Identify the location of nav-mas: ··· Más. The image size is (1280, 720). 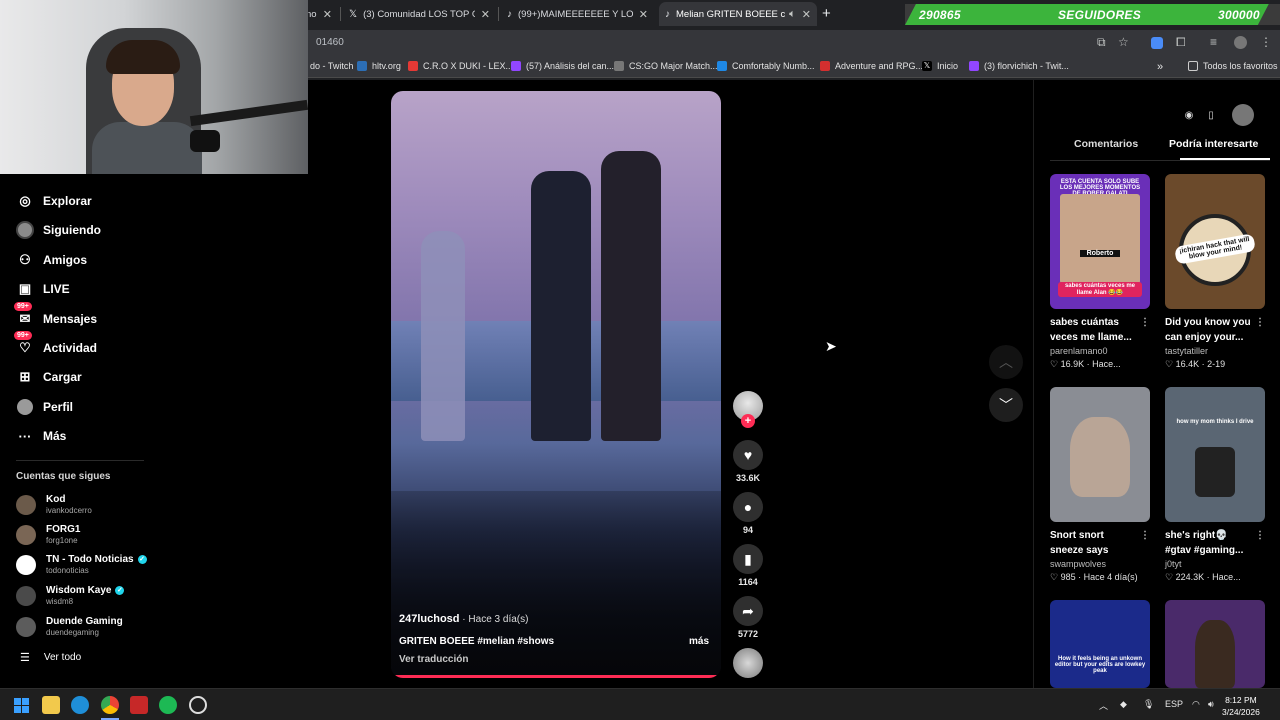
(41, 436).